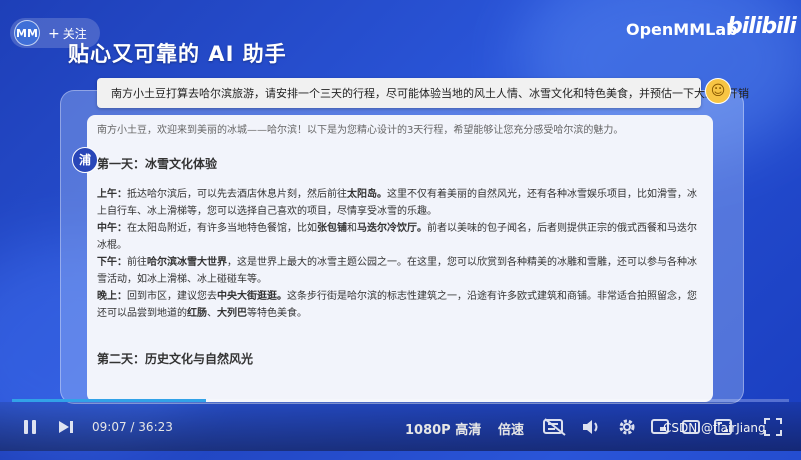 This screenshot has width=801, height=460. I want to click on quality-button: 1080P 高清, so click(443, 428).